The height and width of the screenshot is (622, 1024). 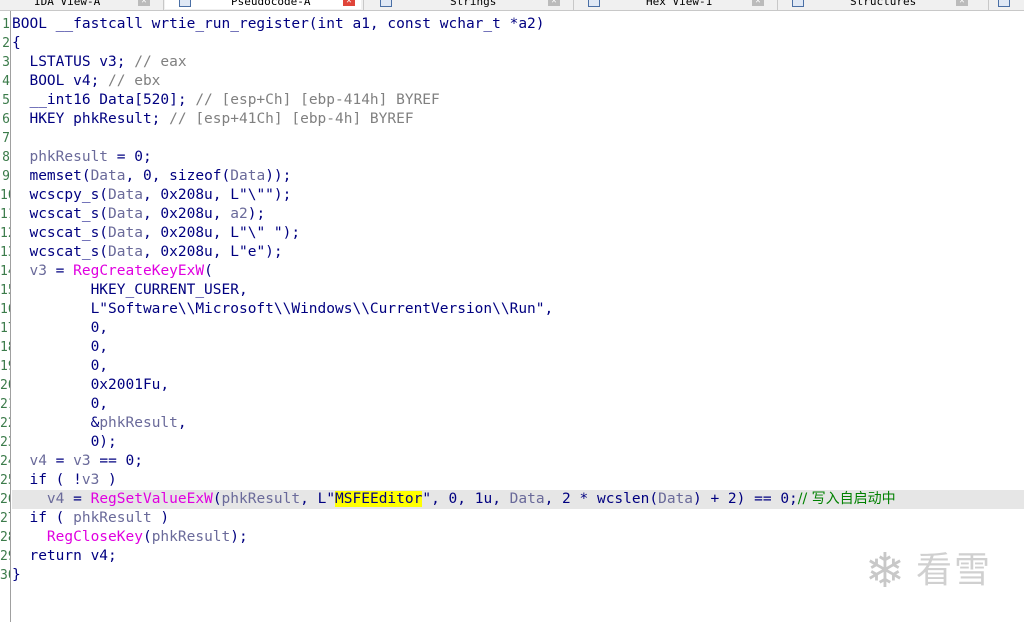 What do you see at coordinates (518, 290) in the screenshot?
I see `code-line: HKEY_CURRENT_USER,` at bounding box center [518, 290].